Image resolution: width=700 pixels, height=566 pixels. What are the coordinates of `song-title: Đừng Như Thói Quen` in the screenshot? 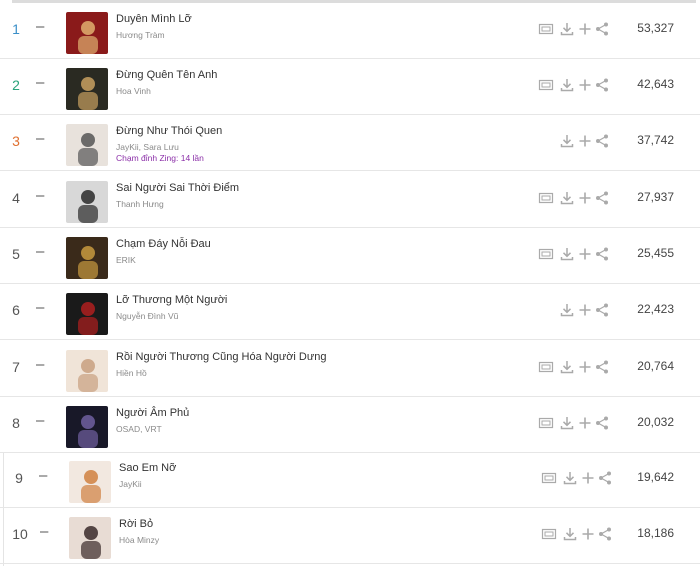 It's located at (169, 131).